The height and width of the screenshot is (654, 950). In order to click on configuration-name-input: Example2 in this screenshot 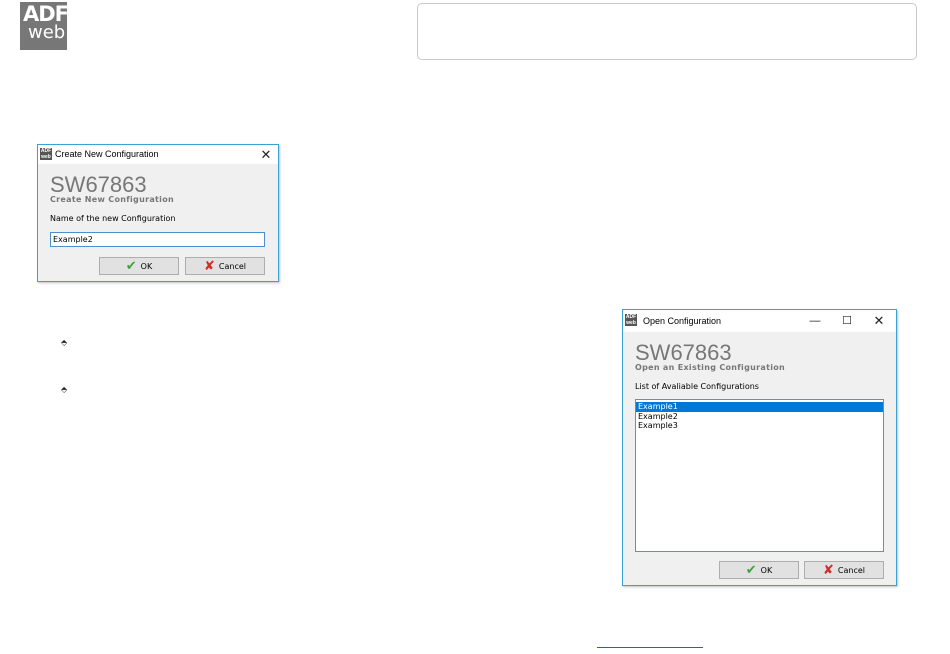, I will do `click(157, 239)`.